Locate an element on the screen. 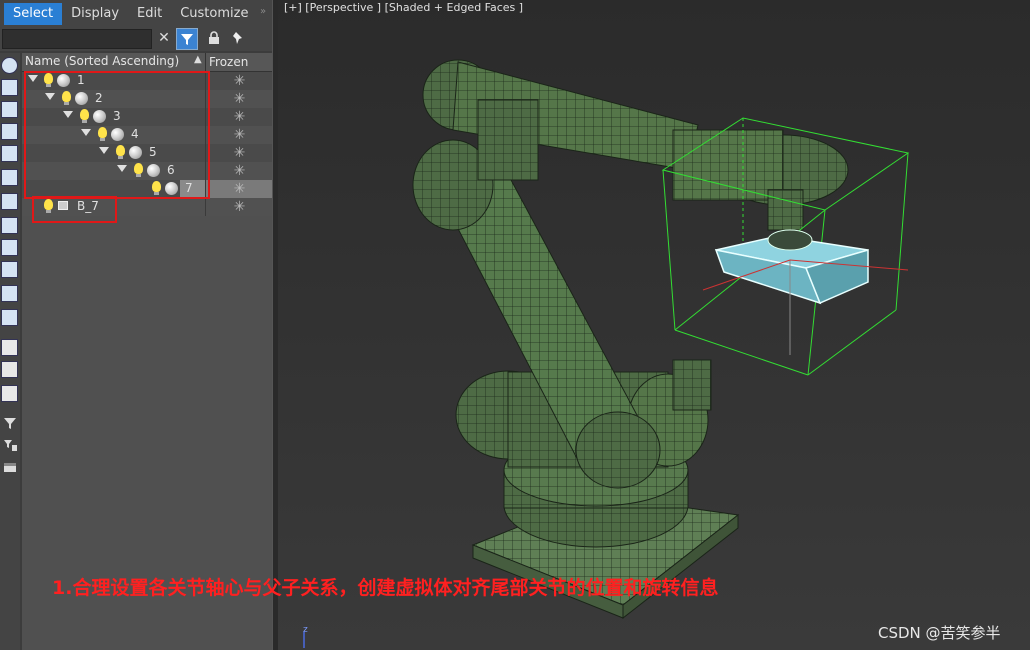 This screenshot has width=1030, height=650. display-cameras-icon is located at coordinates (9, 131).